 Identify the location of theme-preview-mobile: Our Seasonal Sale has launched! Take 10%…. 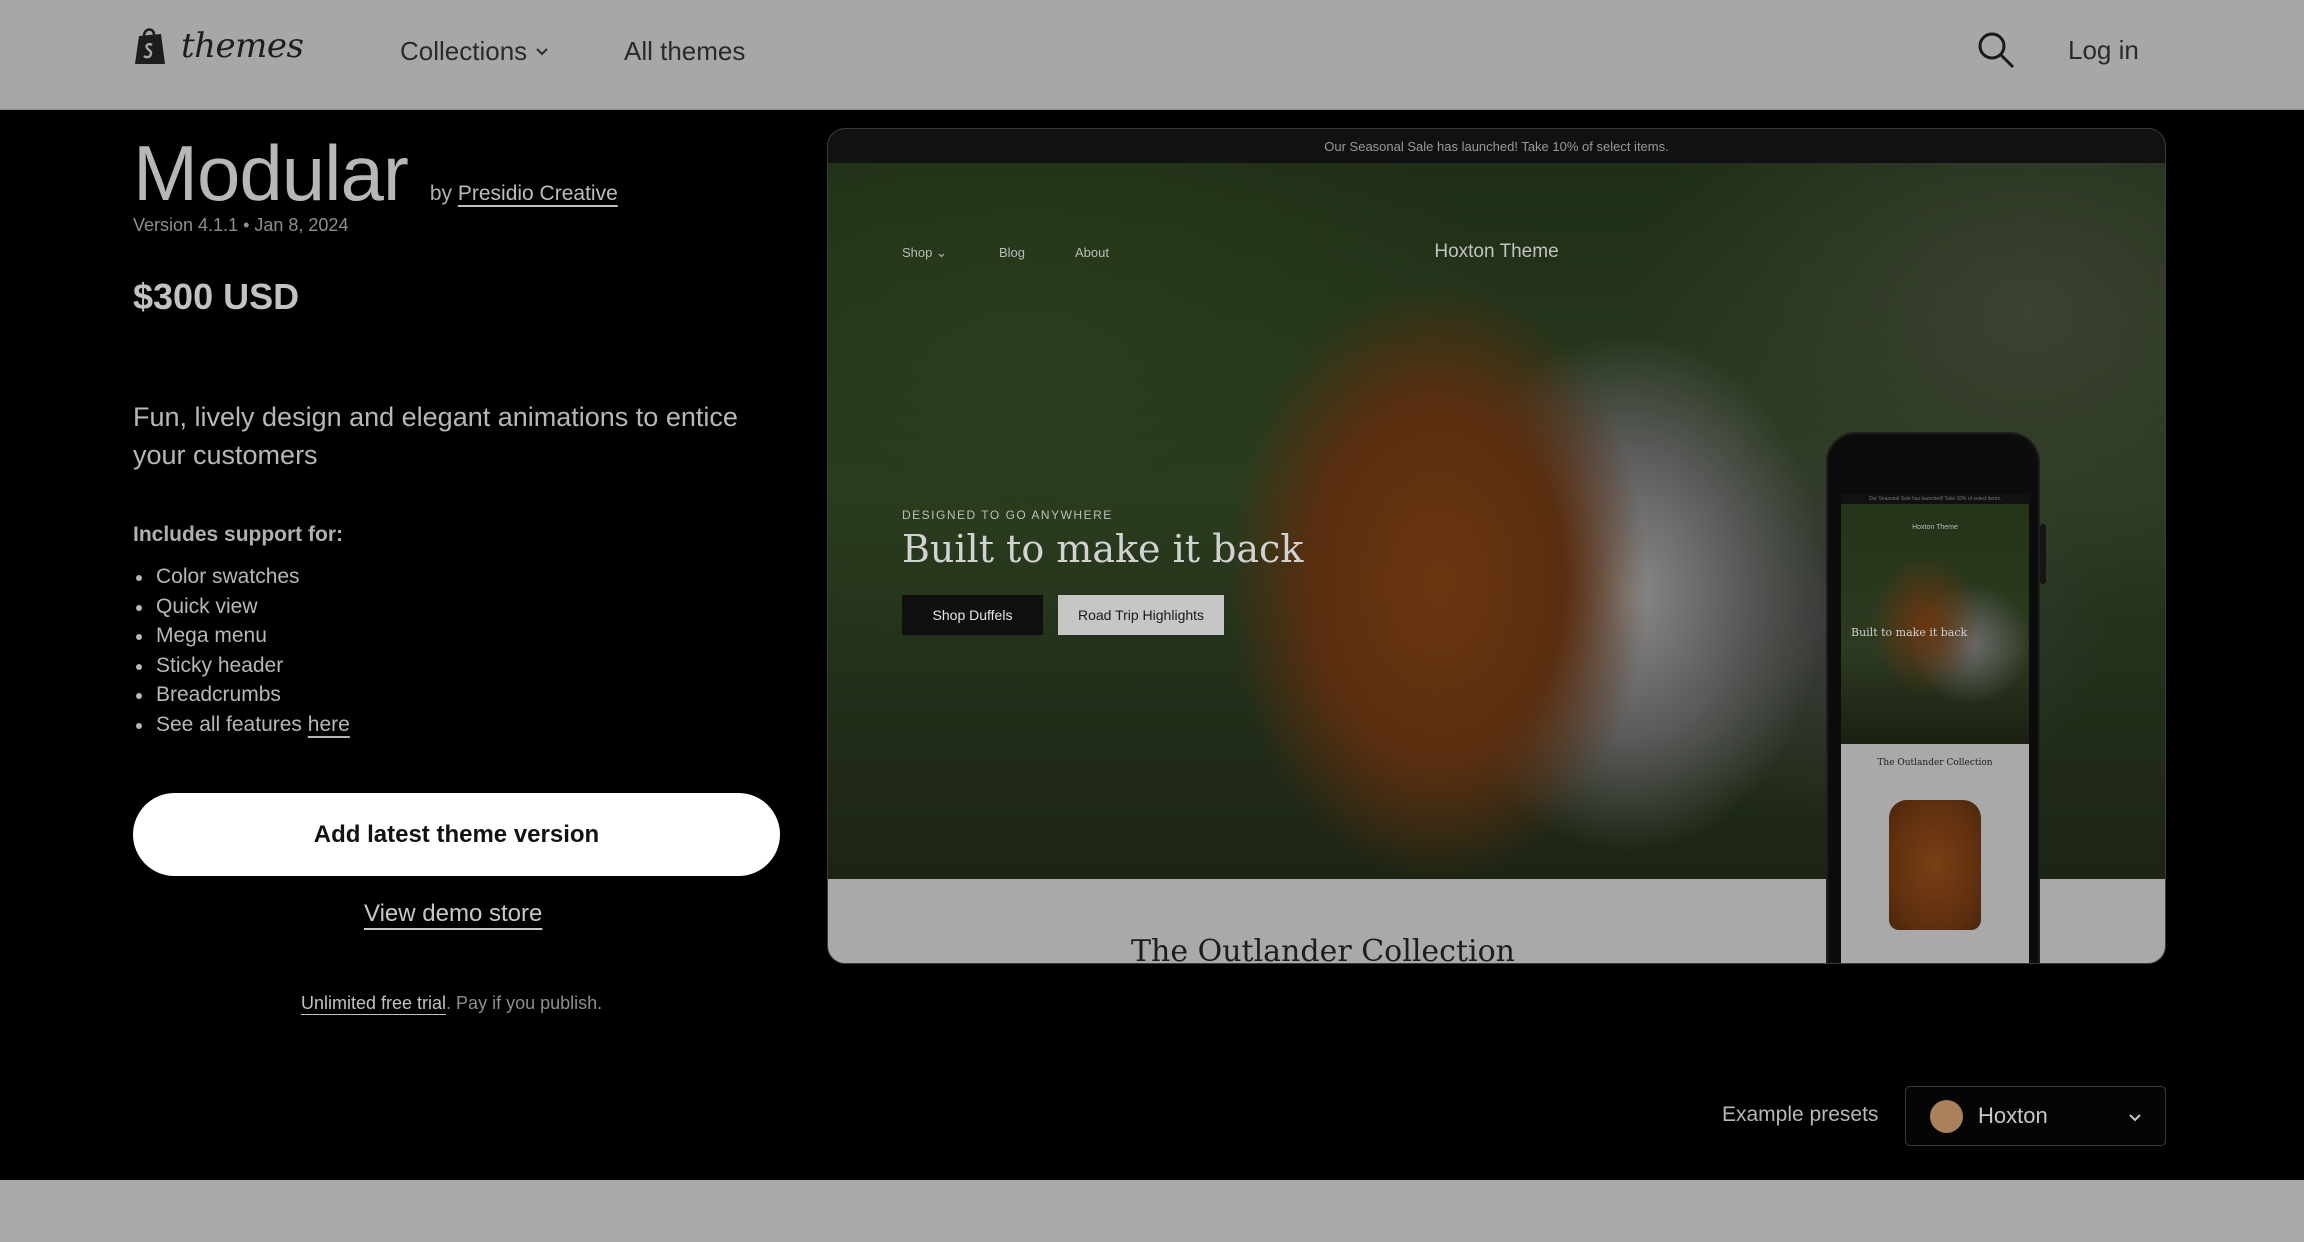
(1933, 697).